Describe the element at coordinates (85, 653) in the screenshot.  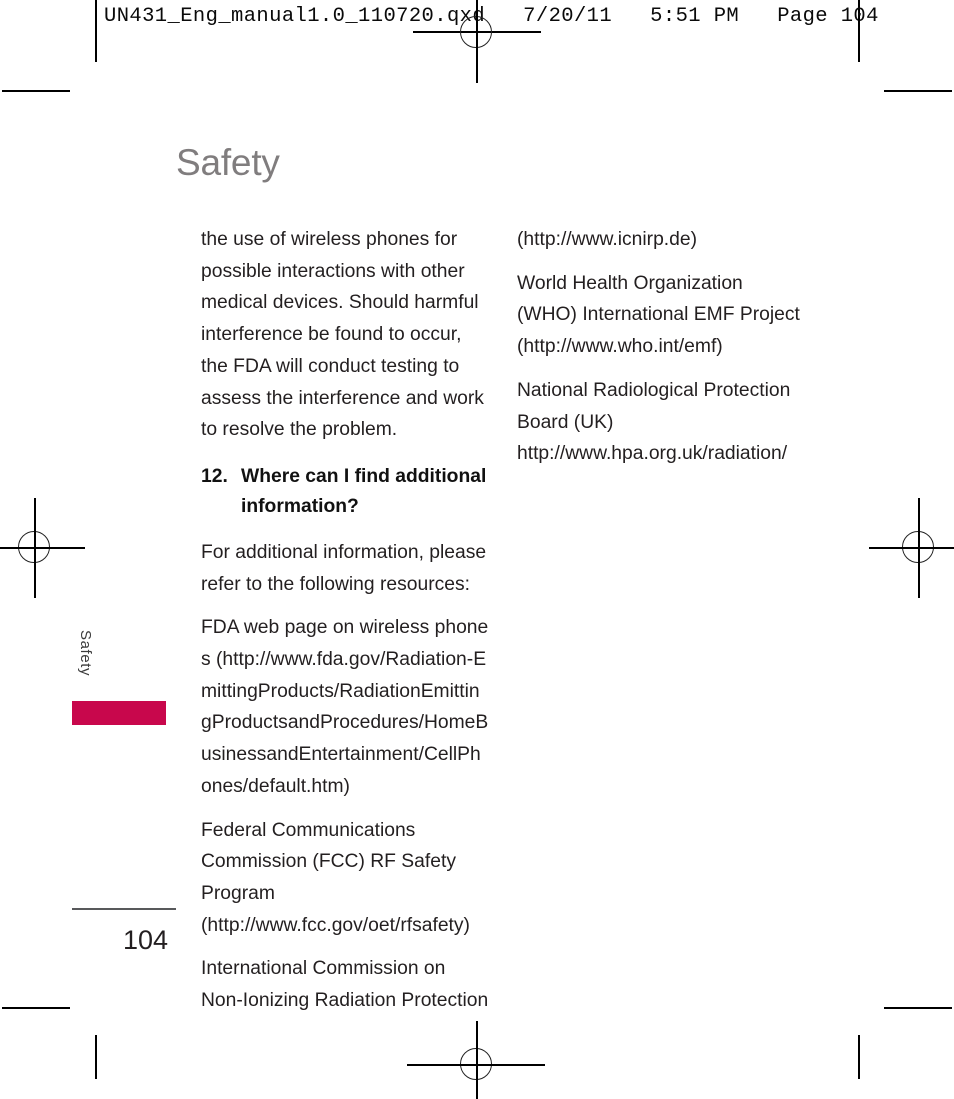
I see `side-tab-label: Safety` at that location.